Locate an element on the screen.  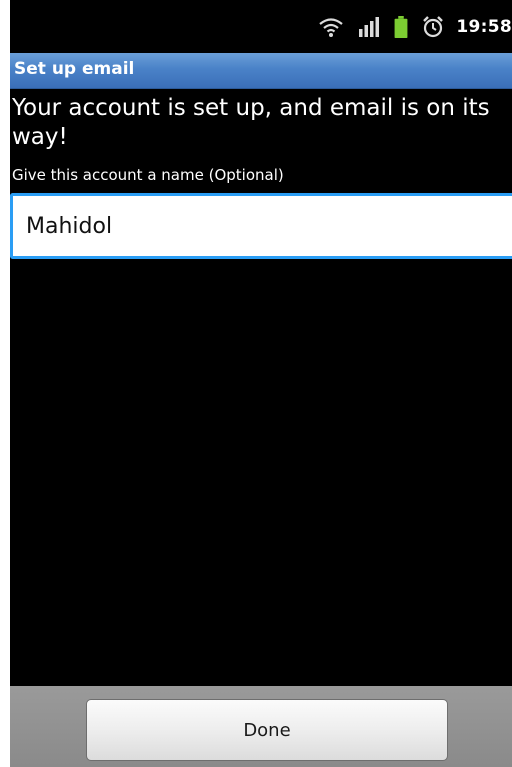
done-button: Done is located at coordinates (267, 730).